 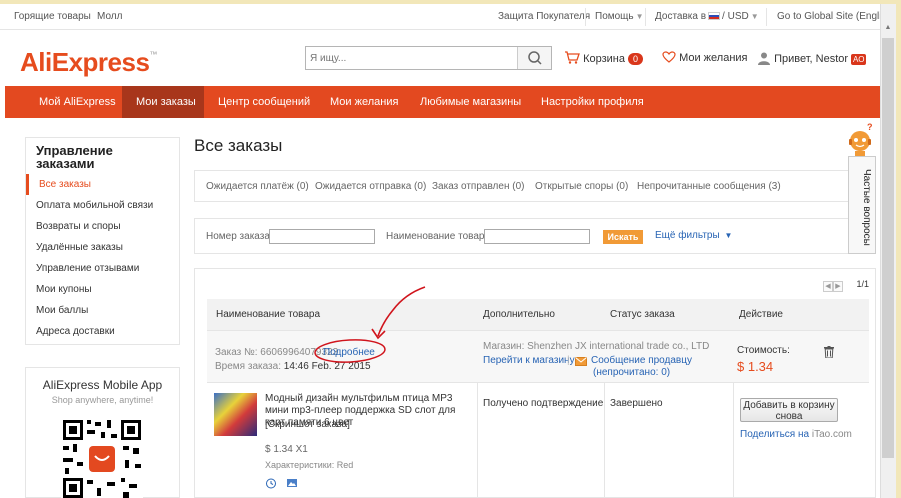 I want to click on sidebar-item-all-orders: Все заказы, so click(x=102, y=184).